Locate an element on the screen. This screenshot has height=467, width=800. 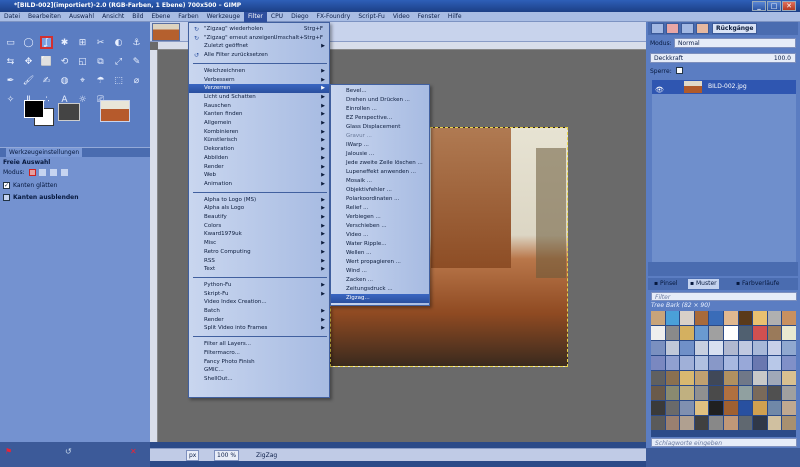
tool-18-icon: ✍ is located at coordinates (46, 80).